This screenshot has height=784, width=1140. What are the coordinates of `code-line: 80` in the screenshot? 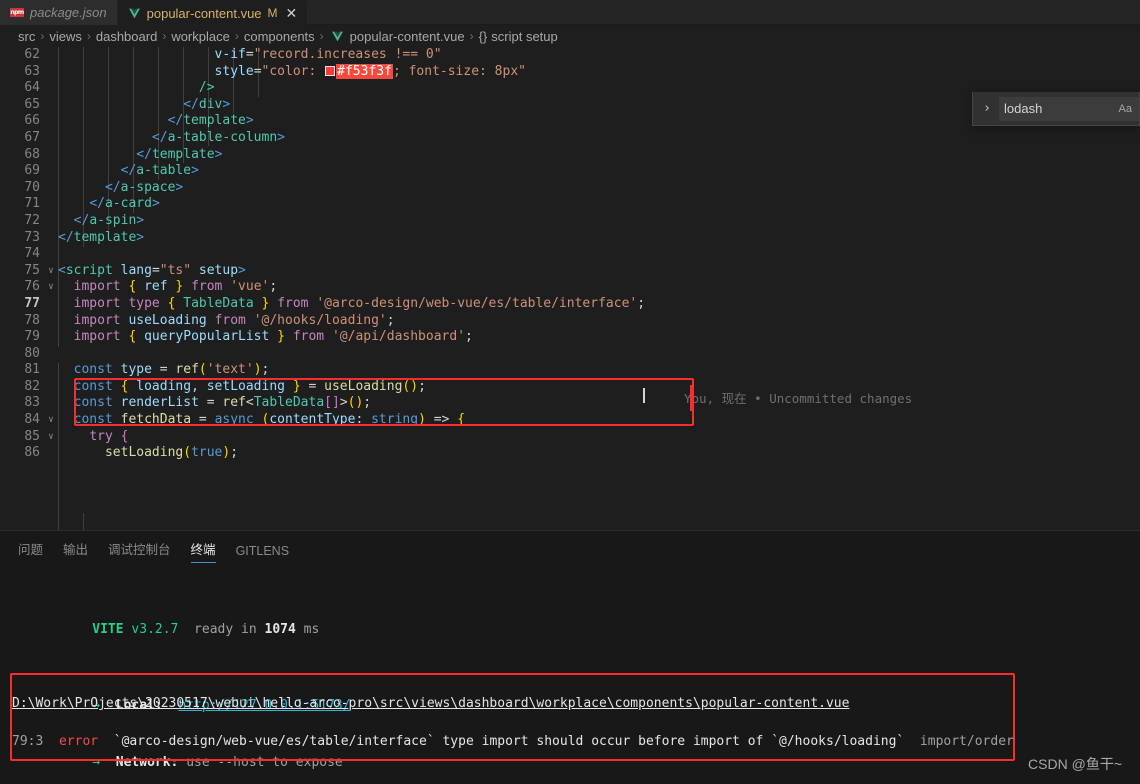 It's located at (570, 354).